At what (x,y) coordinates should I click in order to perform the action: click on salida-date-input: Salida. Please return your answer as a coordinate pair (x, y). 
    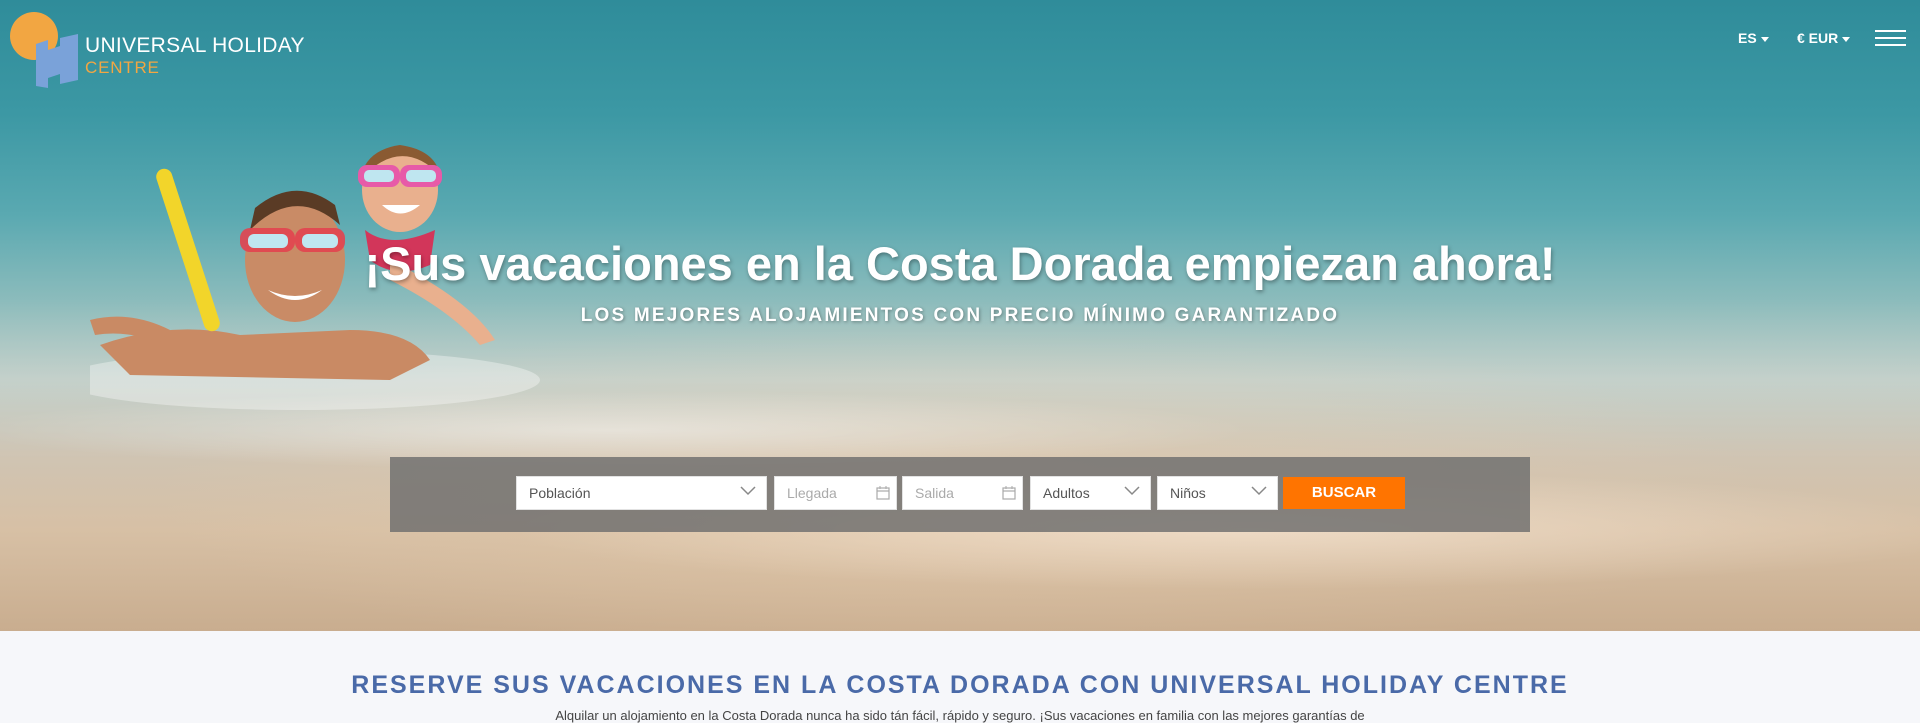
    Looking at the image, I should click on (962, 493).